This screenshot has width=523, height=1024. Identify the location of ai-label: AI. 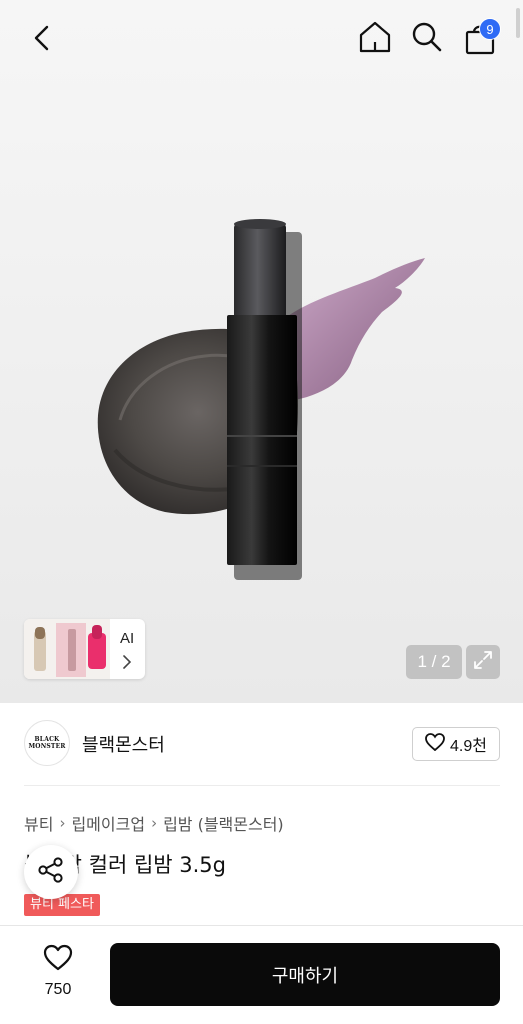
(127, 638).